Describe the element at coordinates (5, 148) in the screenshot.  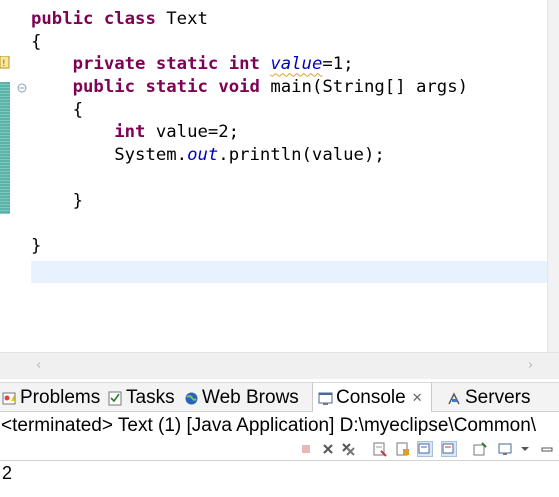
I see `change-ruler-bar` at that location.